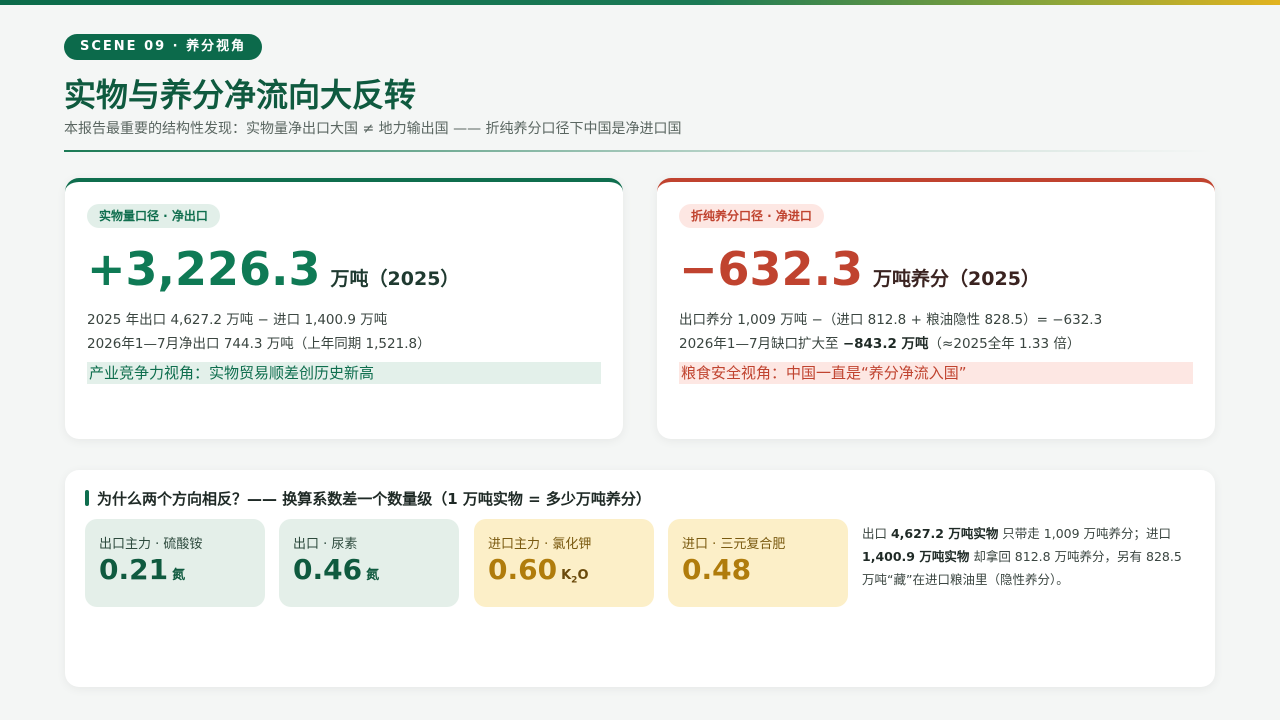 This screenshot has height=720, width=1280. I want to click on coef-value-row: 0.46 氮, so click(336, 569).